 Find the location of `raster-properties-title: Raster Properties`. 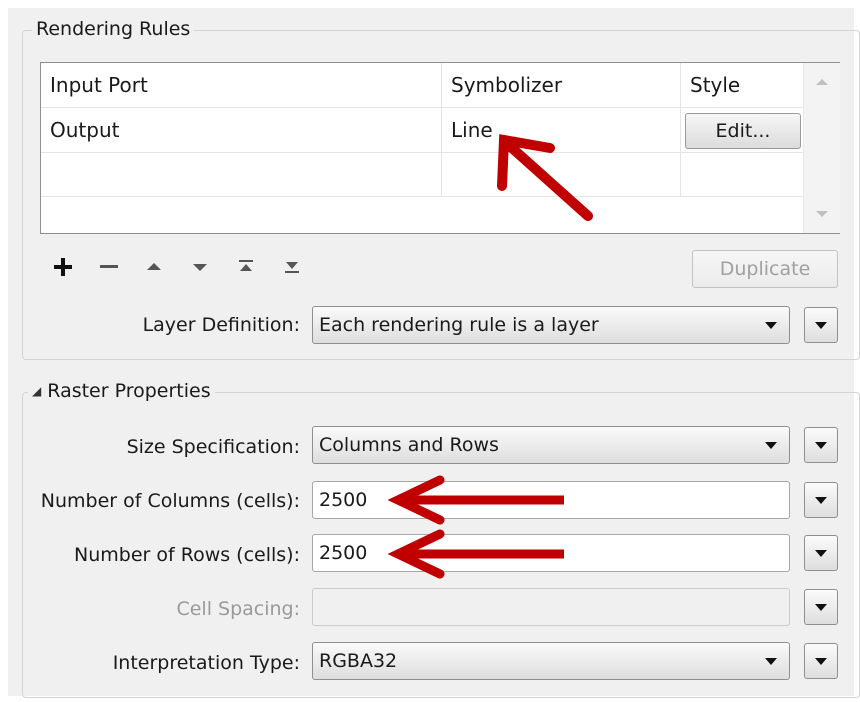

raster-properties-title: Raster Properties is located at coordinates (129, 391).